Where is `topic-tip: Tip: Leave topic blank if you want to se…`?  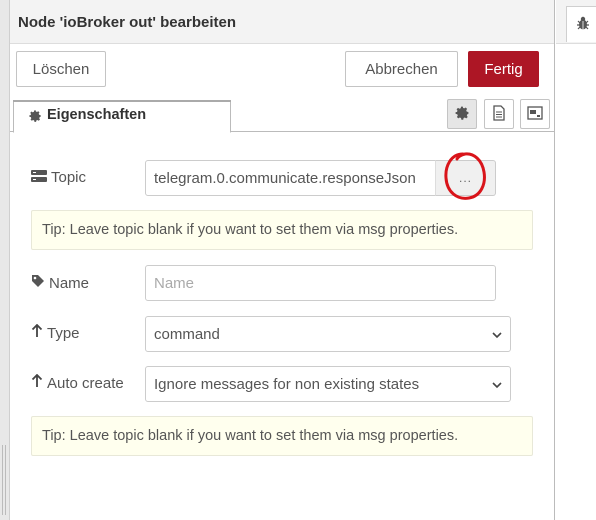
topic-tip: Tip: Leave topic blank if you want to se… is located at coordinates (282, 230).